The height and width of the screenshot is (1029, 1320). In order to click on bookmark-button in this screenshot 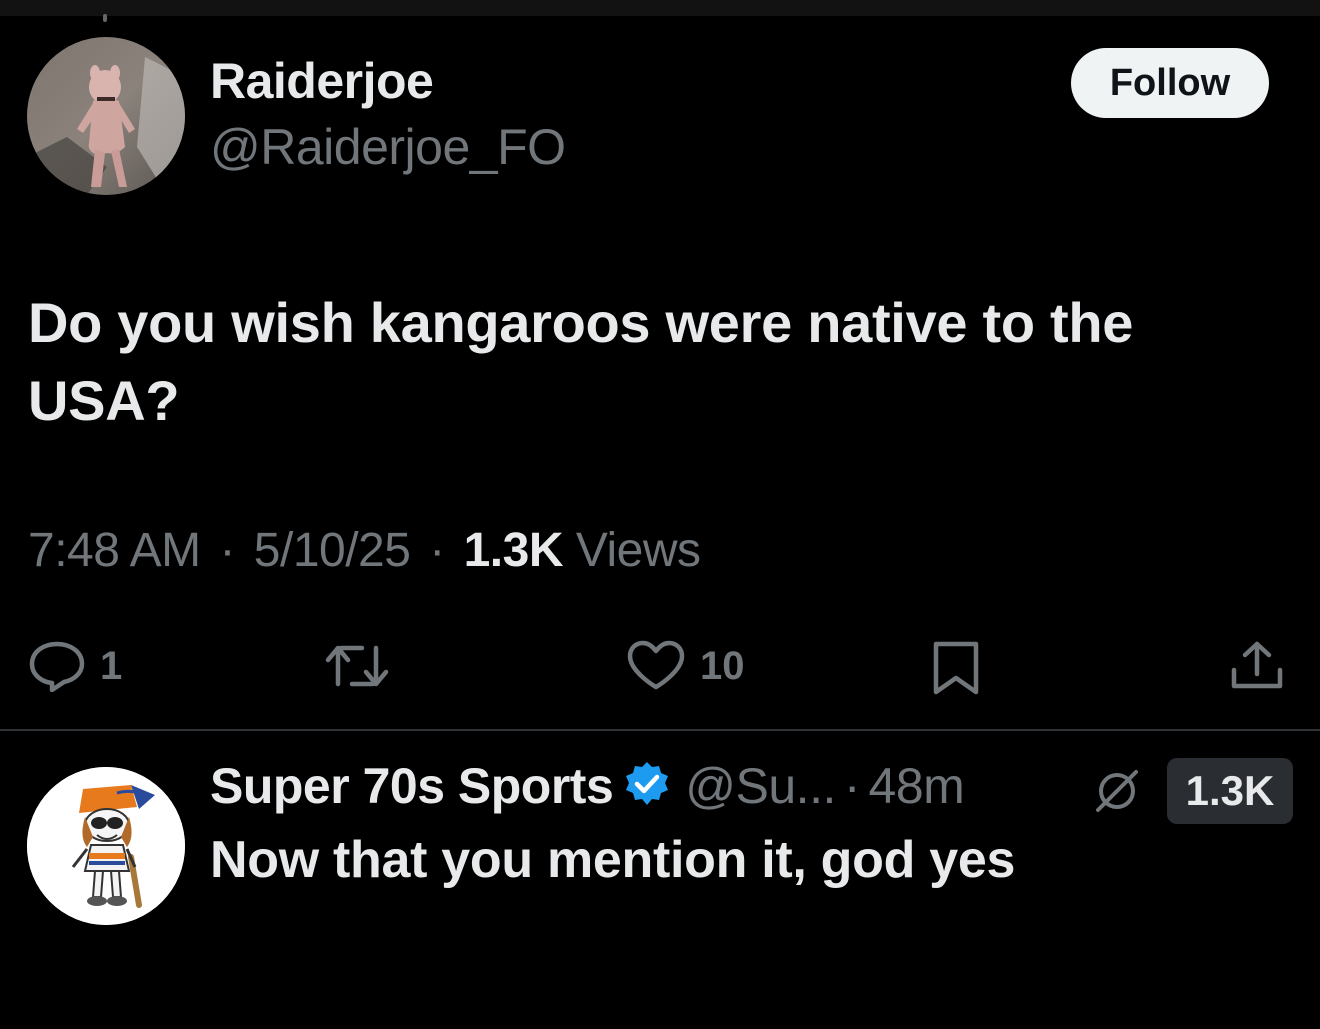, I will do `click(956, 668)`.